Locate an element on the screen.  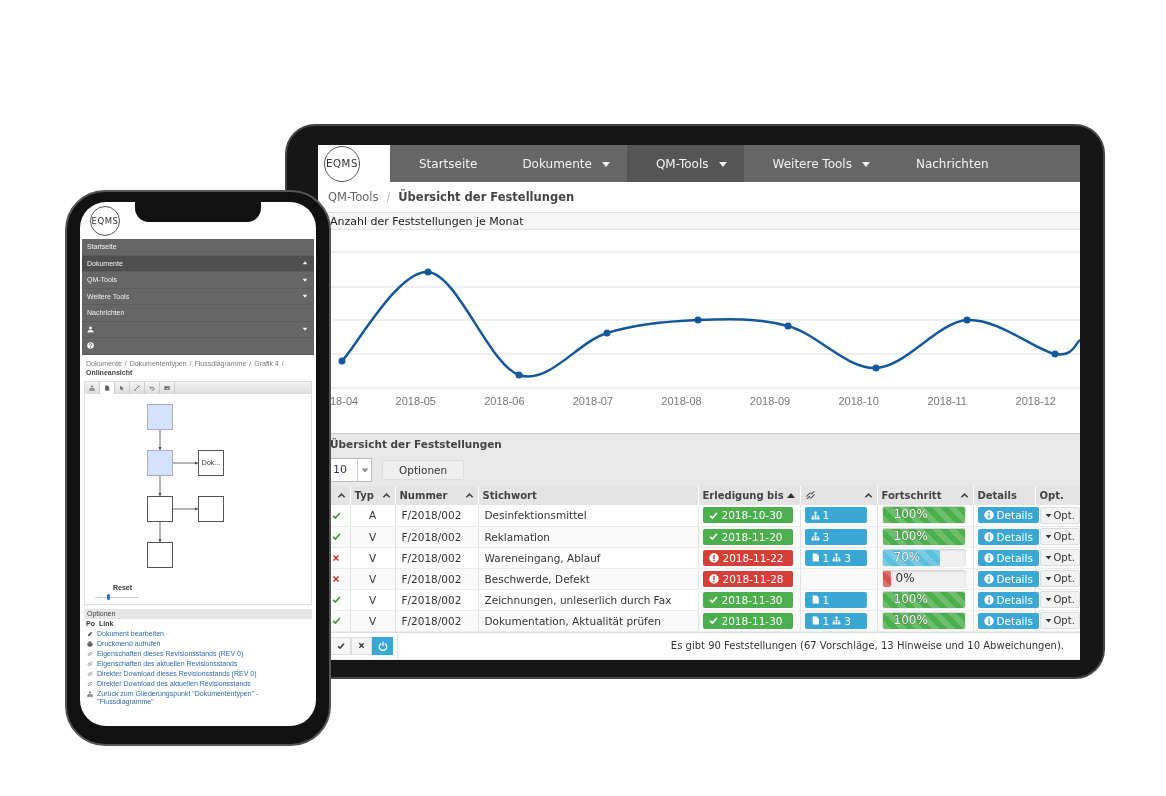
close-button is located at coordinates (361, 645).